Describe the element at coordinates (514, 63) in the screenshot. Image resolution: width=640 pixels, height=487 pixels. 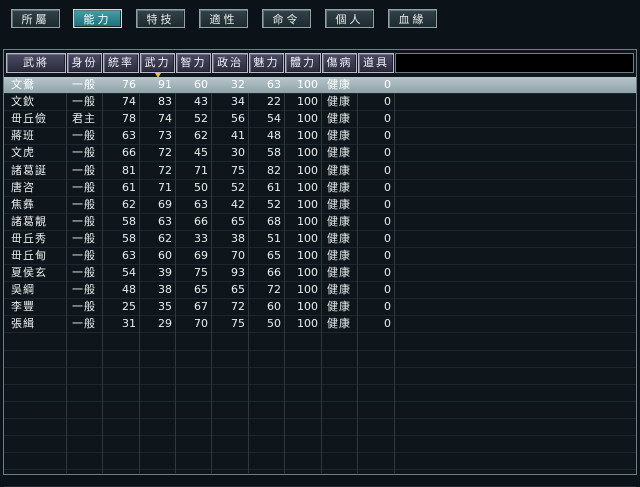
I see `header-spacer` at that location.